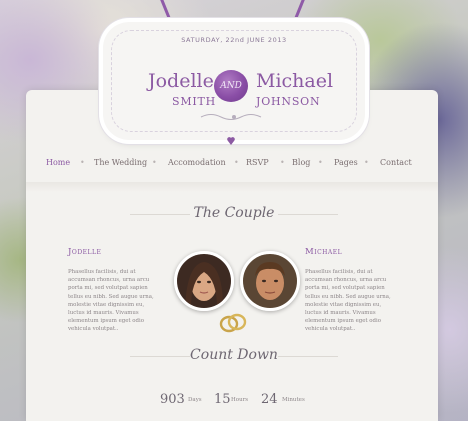  What do you see at coordinates (295, 81) in the screenshot?
I see `groom-first-name: Michael` at bounding box center [295, 81].